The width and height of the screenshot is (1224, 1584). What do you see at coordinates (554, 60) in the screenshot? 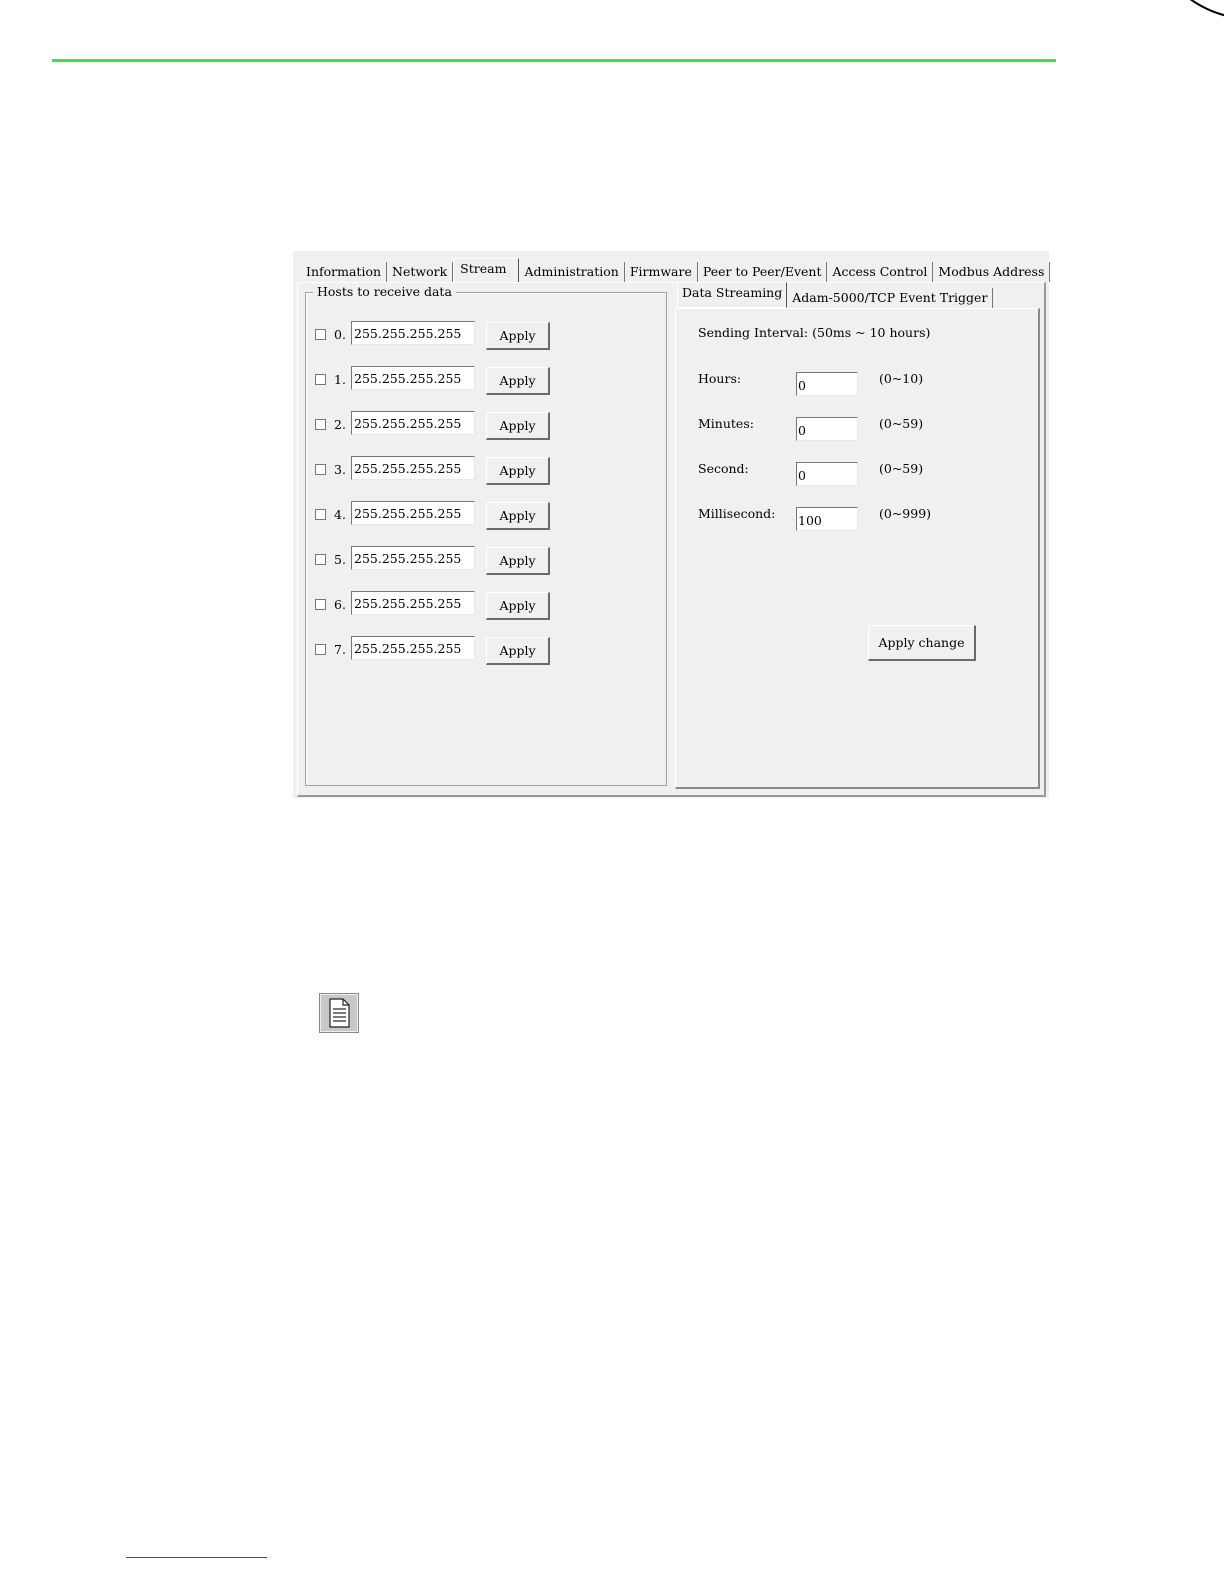
I see `header-rule` at bounding box center [554, 60].